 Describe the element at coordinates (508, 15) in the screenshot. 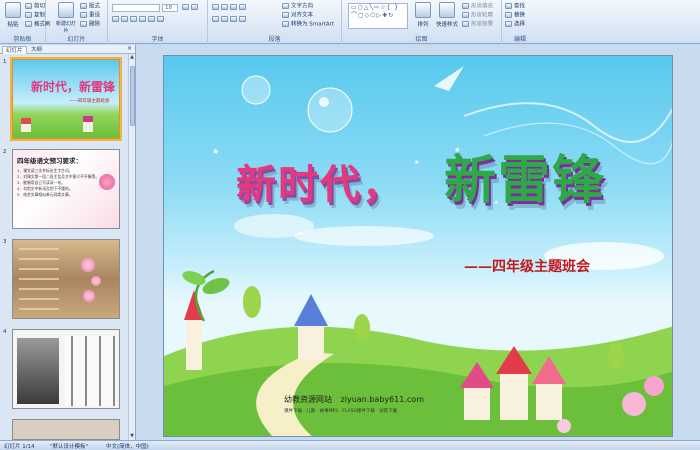

I see `replace-icon` at that location.